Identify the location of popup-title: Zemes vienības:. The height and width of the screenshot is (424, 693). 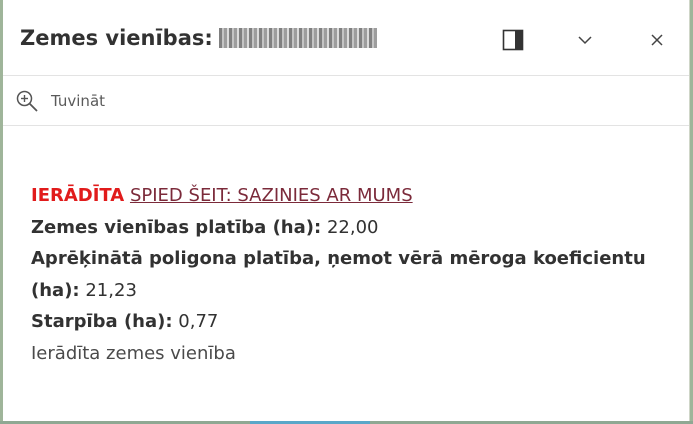
(198, 38).